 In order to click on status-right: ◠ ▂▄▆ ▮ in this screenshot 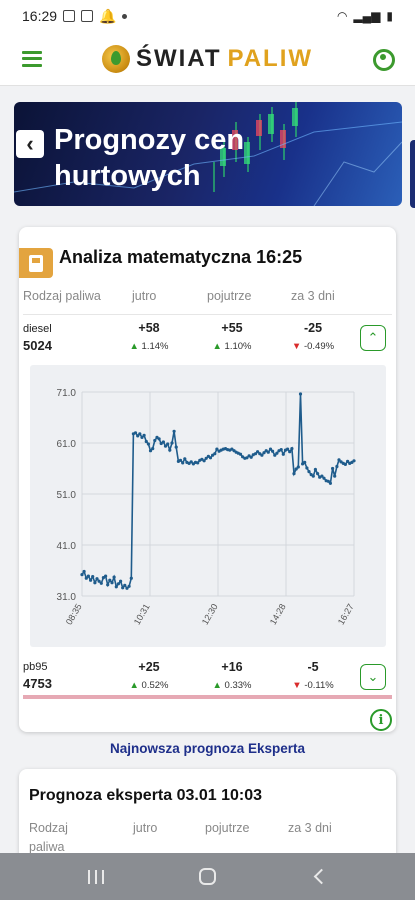, I will do `click(365, 16)`.